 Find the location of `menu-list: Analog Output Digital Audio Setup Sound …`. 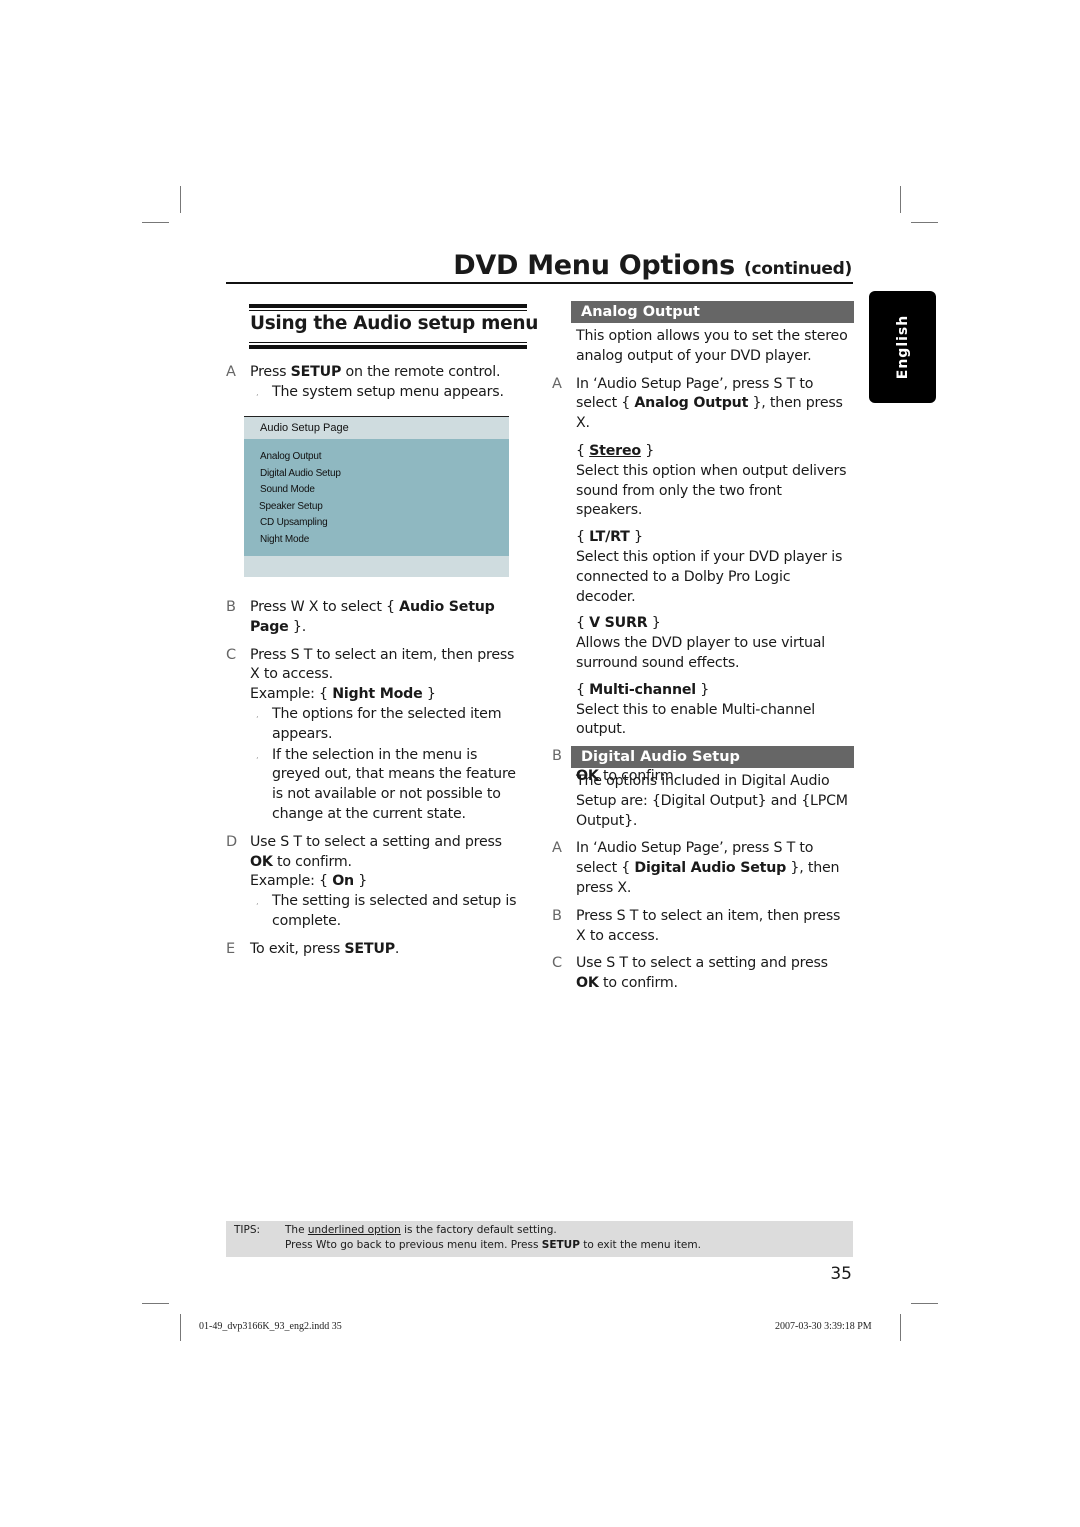

menu-list: Analog Output Digital Audio Setup Sound … is located at coordinates (292, 498).